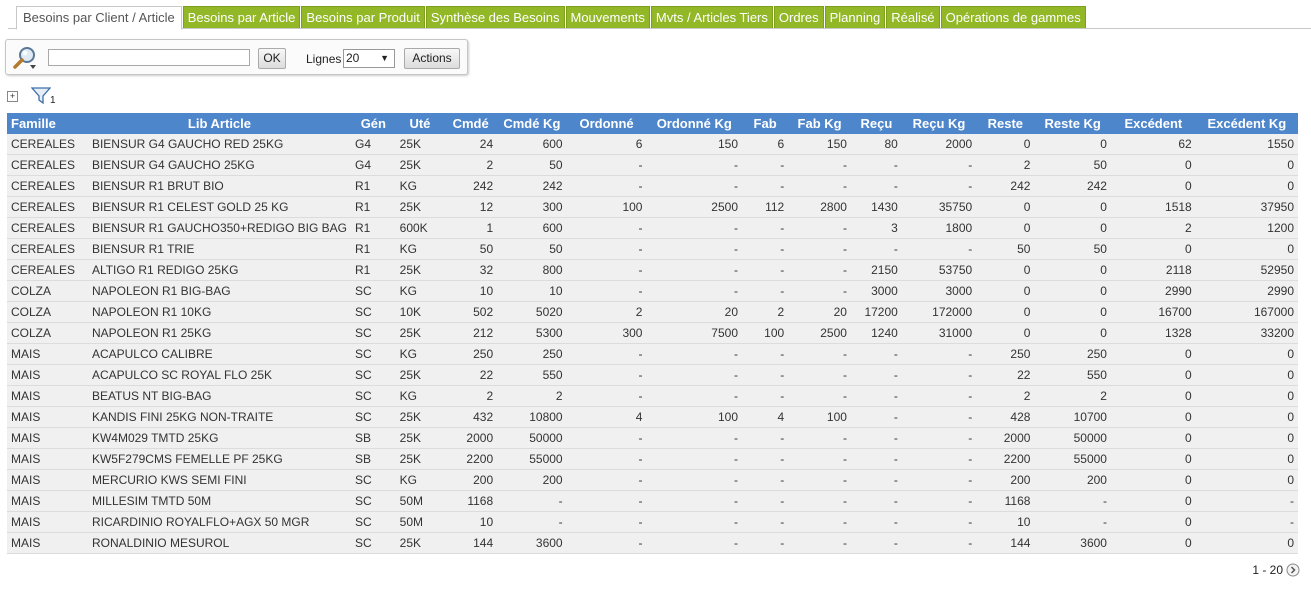 This screenshot has width=1311, height=590. I want to click on lignes-label: Lignes, so click(324, 59).